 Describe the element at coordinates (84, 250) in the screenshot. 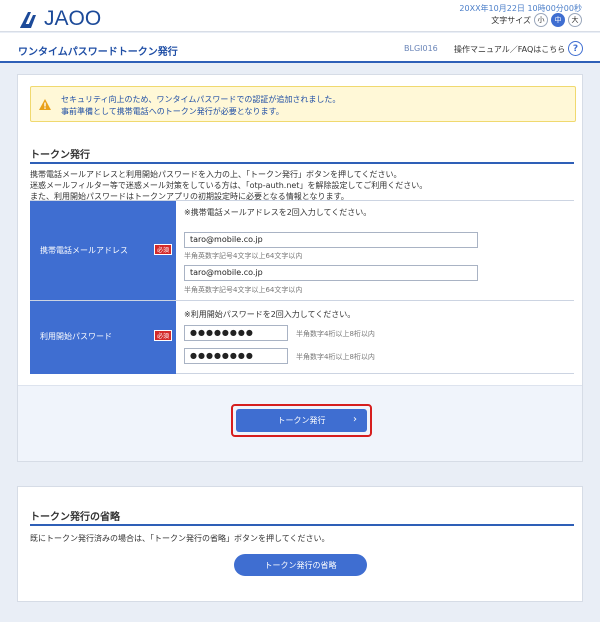

I see `email-label: 携帯電話メールアドレス` at that location.